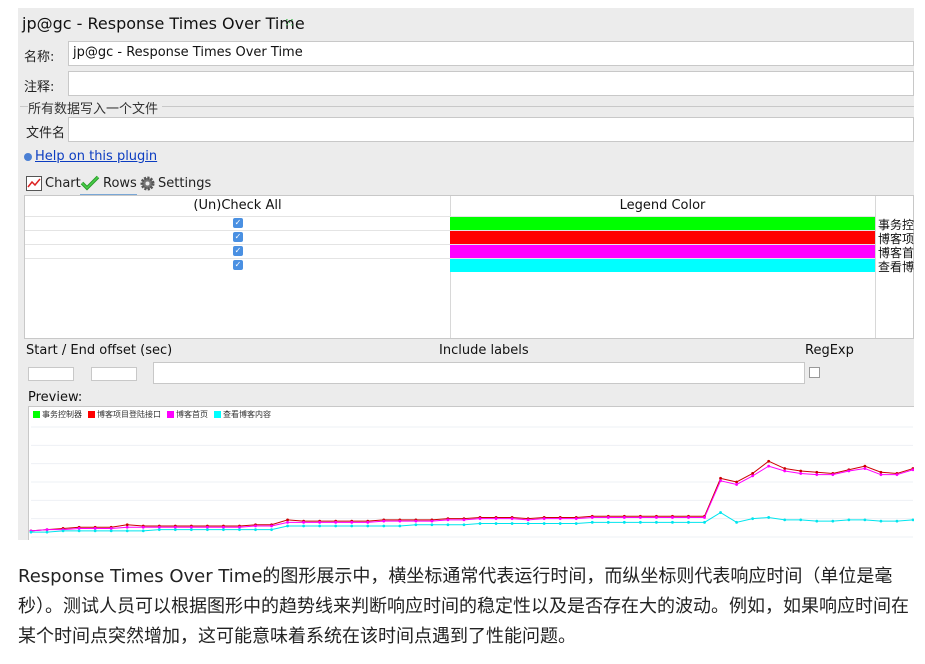  Describe the element at coordinates (108, 184) in the screenshot. I see `tab-rows: Rows` at that location.